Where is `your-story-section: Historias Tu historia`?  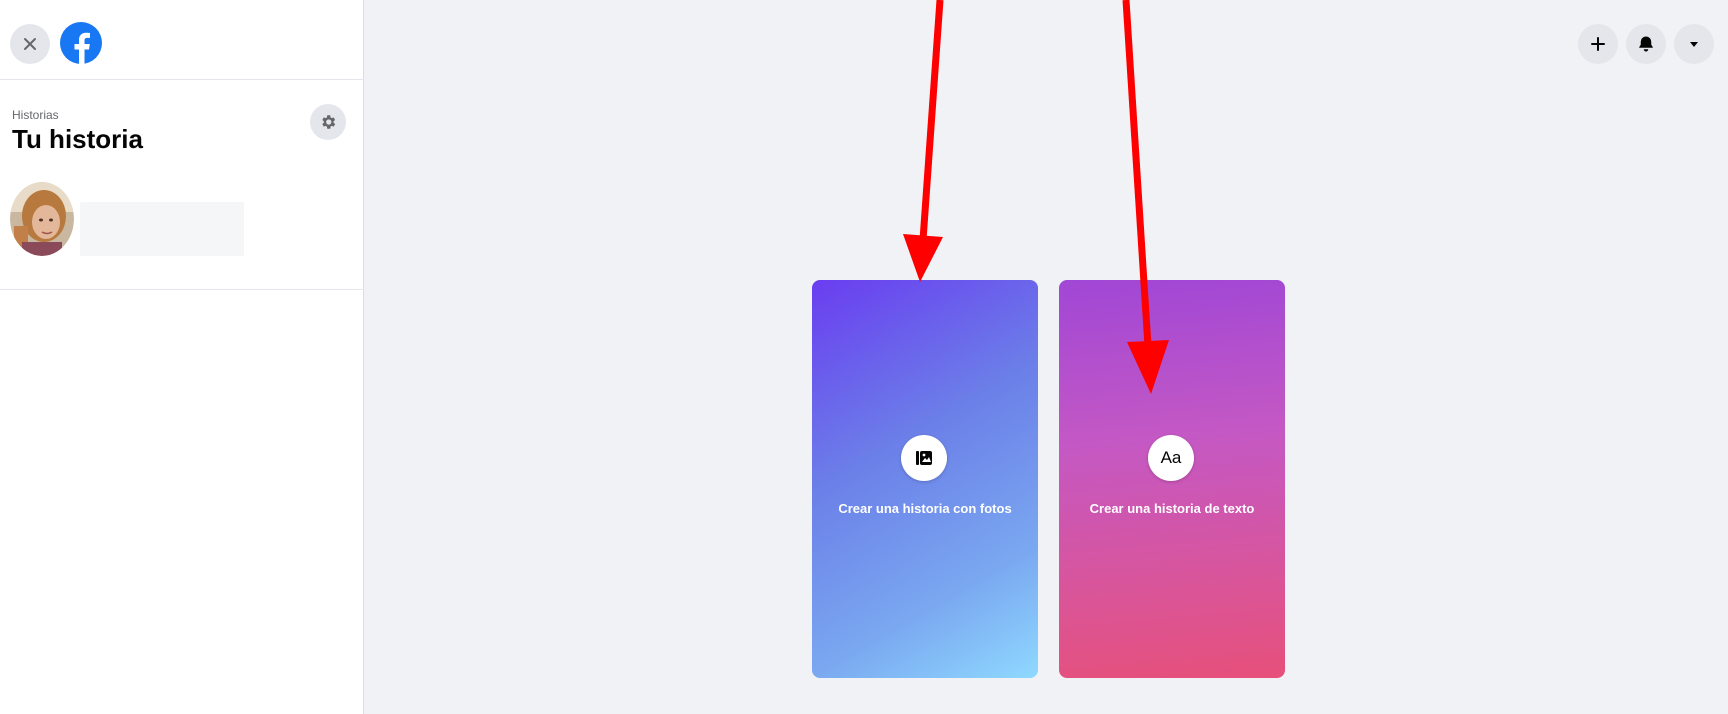
your-story-section: Historias Tu historia is located at coordinates (182, 185).